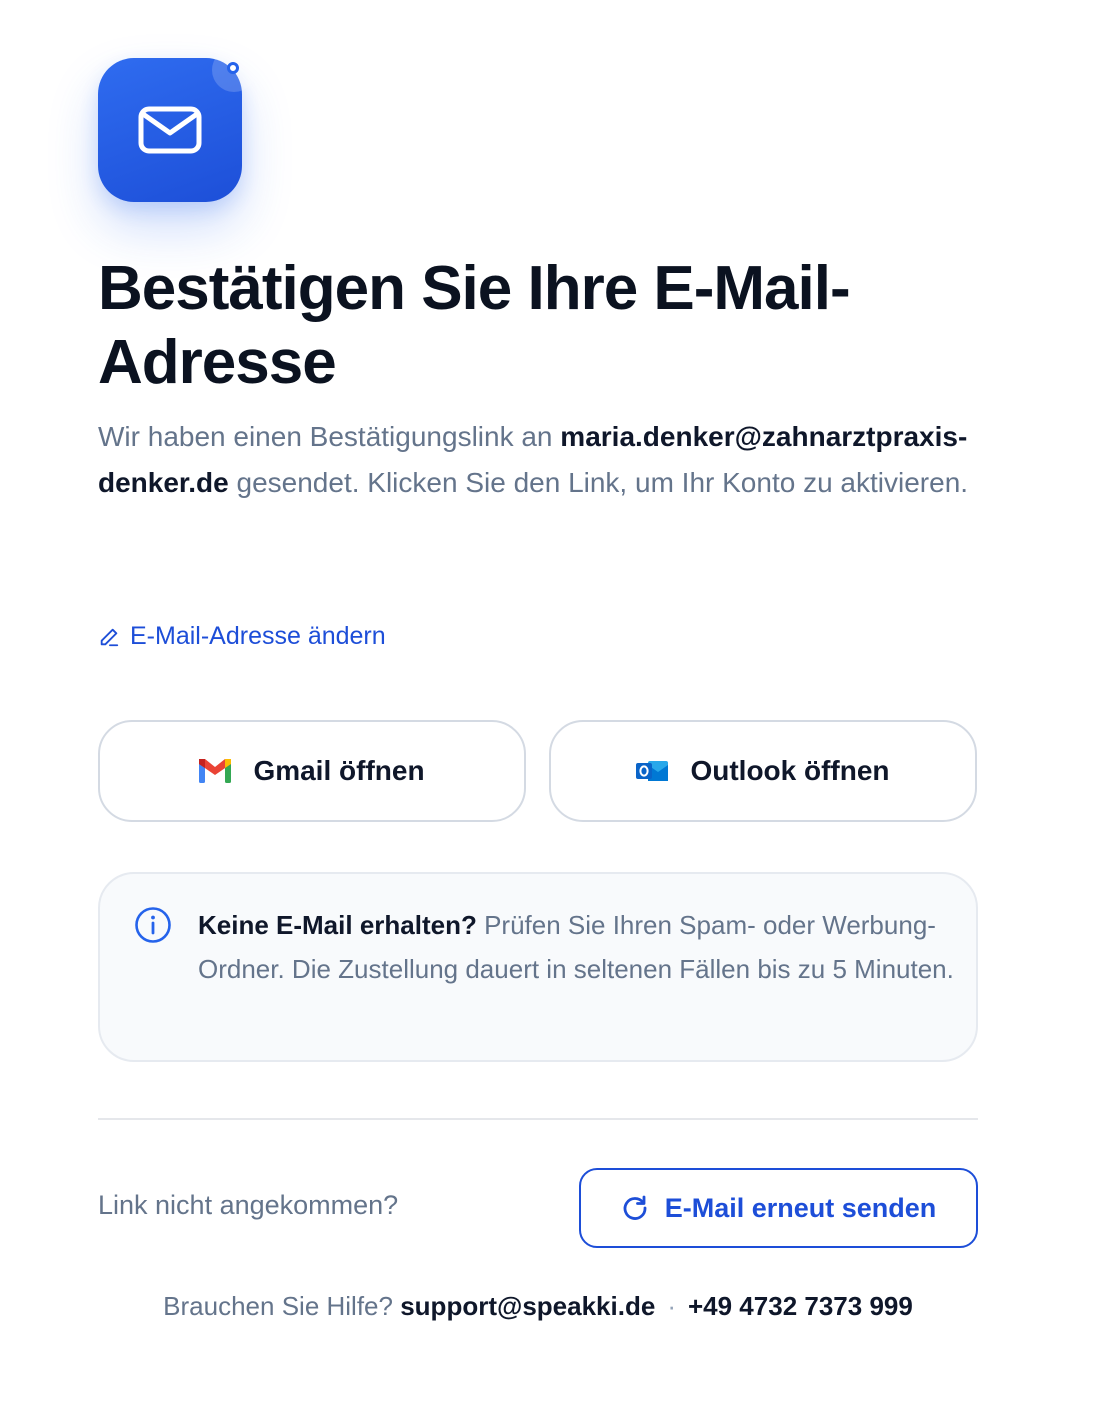 The height and width of the screenshot is (1404, 1106). What do you see at coordinates (258, 636) in the screenshot?
I see `change-email-label: E-Mail-Adresse ändern` at bounding box center [258, 636].